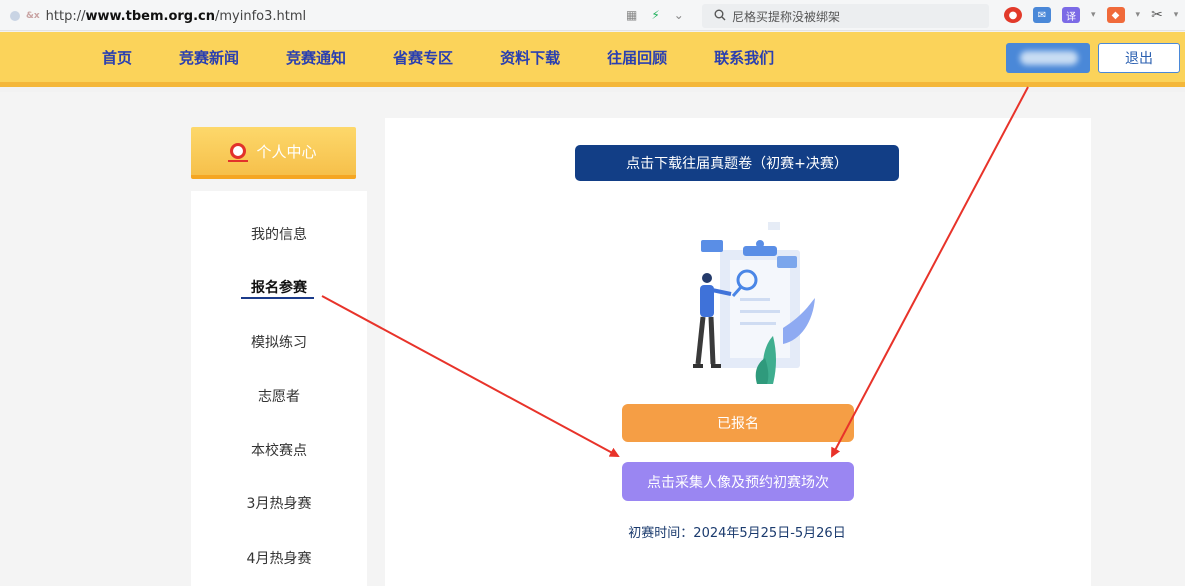  What do you see at coordinates (786, 16) in the screenshot?
I see `search-suggestion-text: 尼格买提称没被绑架` at bounding box center [786, 16].